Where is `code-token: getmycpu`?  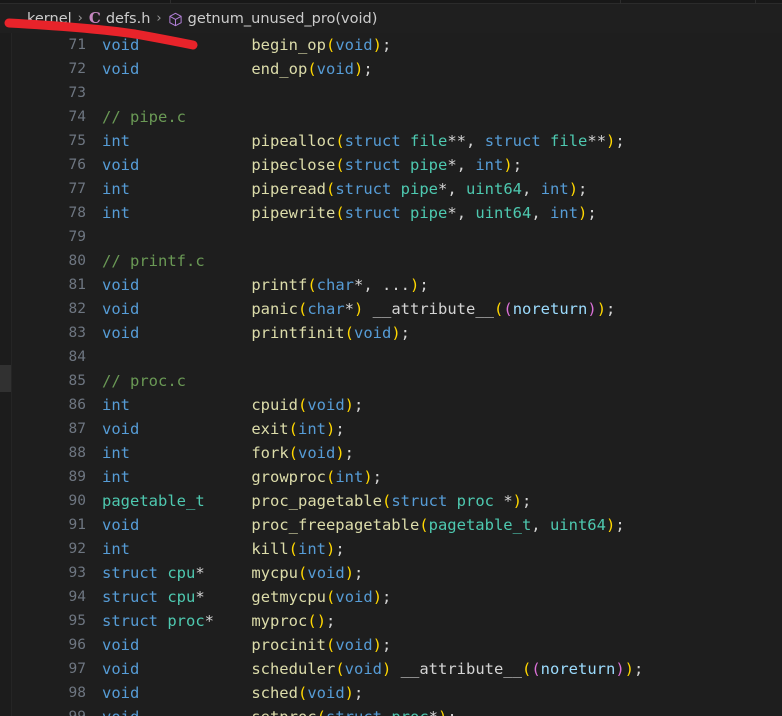
code-token: getmycpu is located at coordinates (289, 597).